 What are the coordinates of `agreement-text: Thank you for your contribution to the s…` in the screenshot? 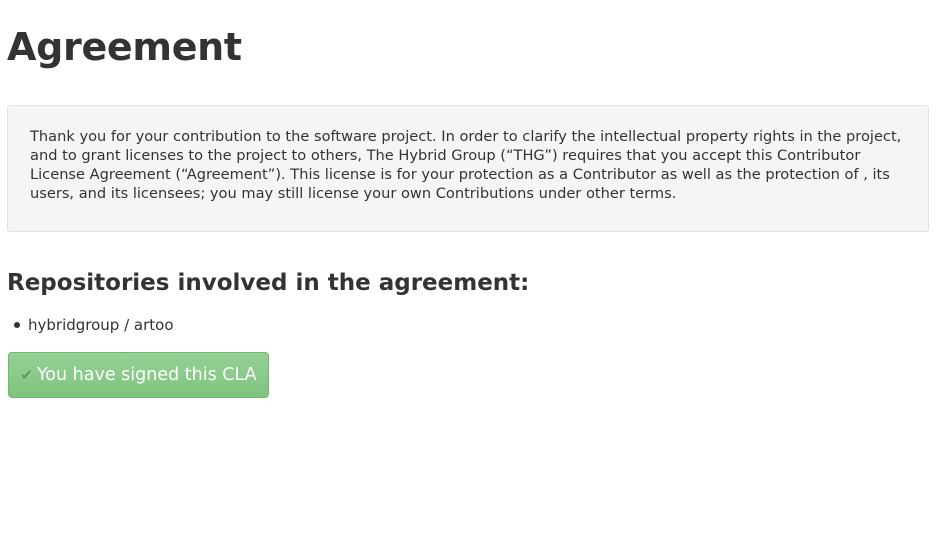 It's located at (466, 165).